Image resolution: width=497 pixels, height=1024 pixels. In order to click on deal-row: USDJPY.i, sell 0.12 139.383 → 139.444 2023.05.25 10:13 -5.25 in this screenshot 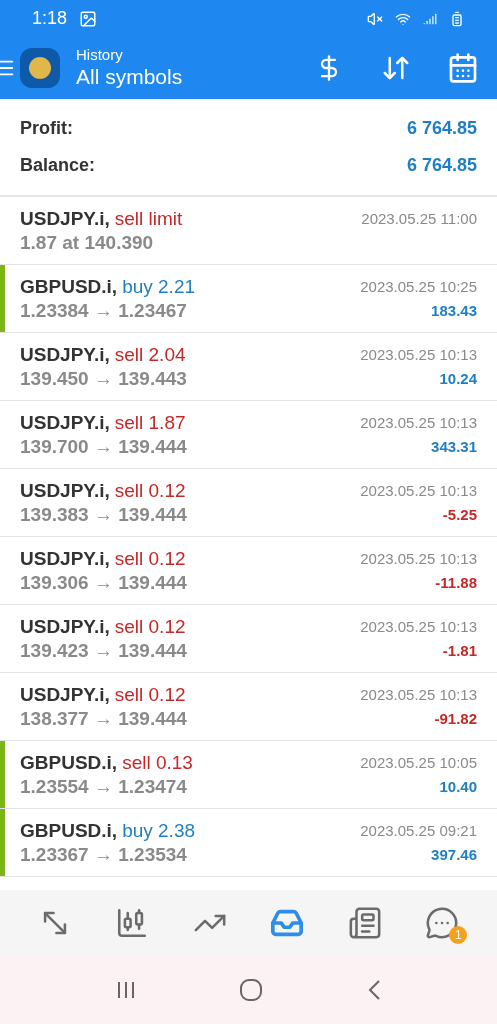, I will do `click(248, 503)`.